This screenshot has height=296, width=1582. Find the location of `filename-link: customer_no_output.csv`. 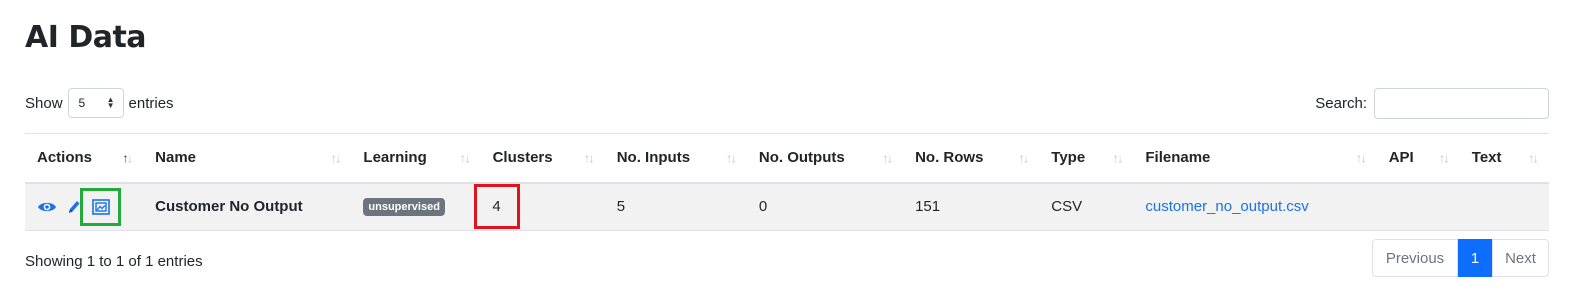

filename-link: customer_no_output.csv is located at coordinates (1226, 206).